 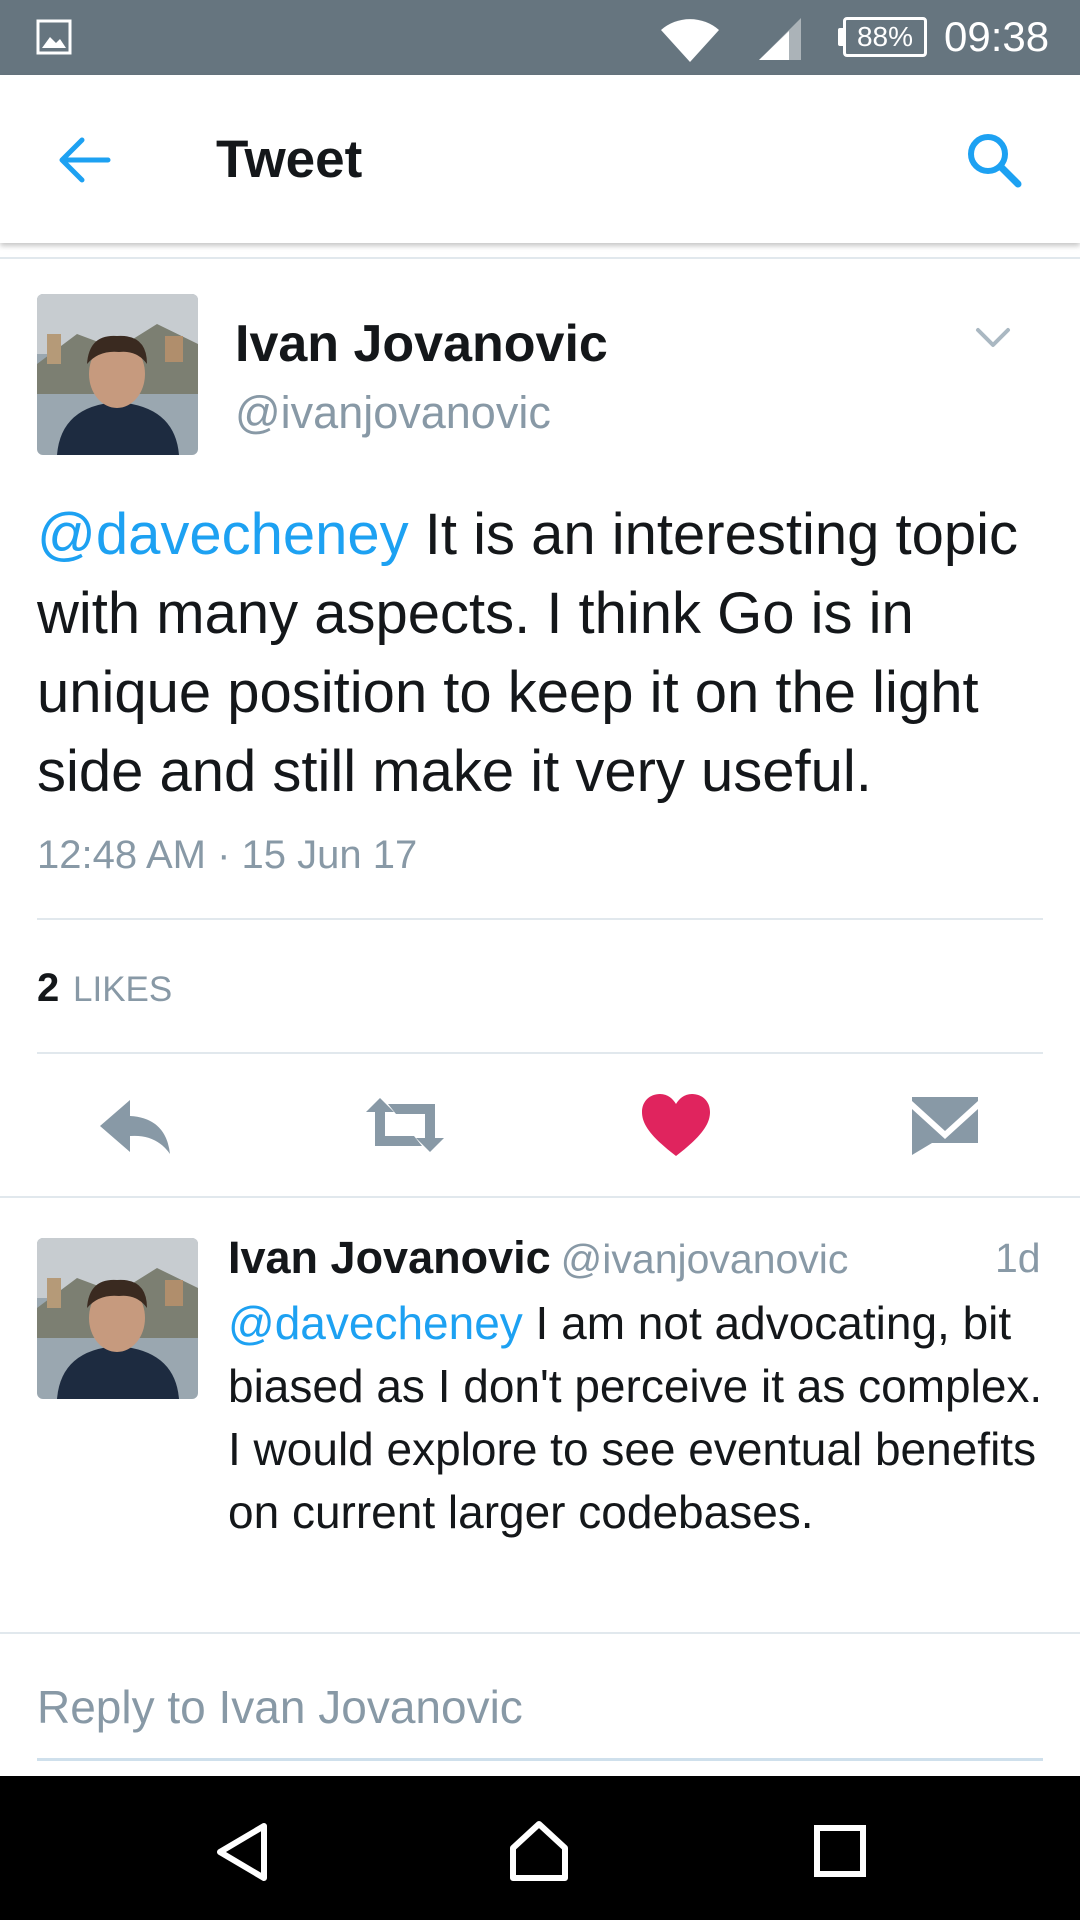 I want to click on likes-count: 2, so click(x=48, y=988).